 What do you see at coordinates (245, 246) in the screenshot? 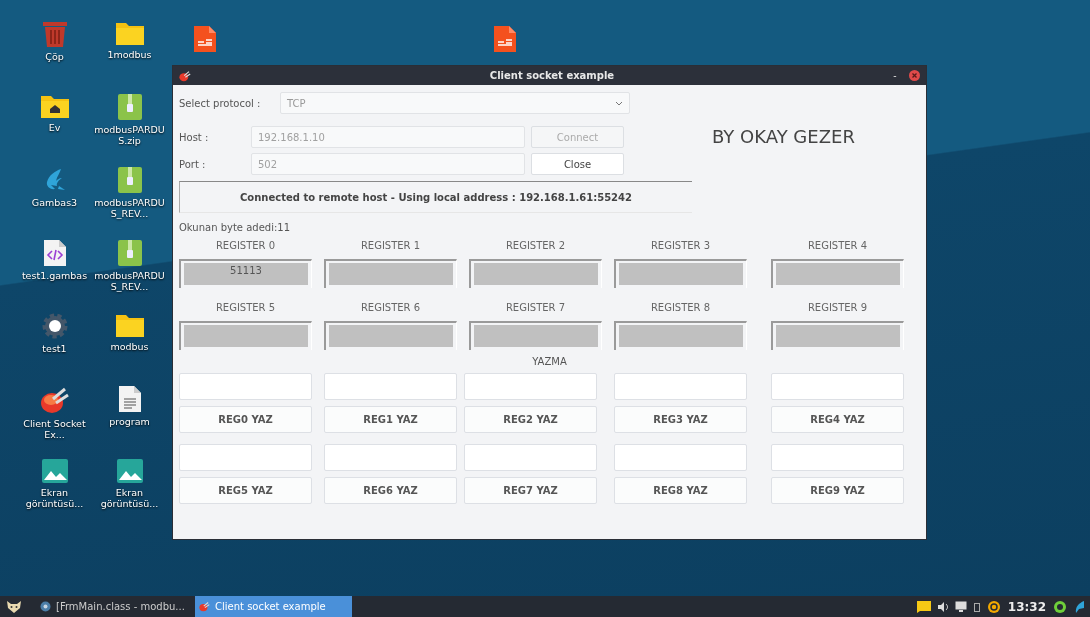
I see `register-label: REGISTER 0` at bounding box center [245, 246].